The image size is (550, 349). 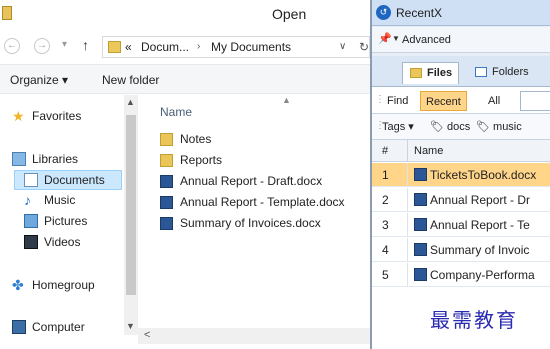 What do you see at coordinates (130, 326) in the screenshot?
I see `scroll-down-icon: ▼` at bounding box center [130, 326].